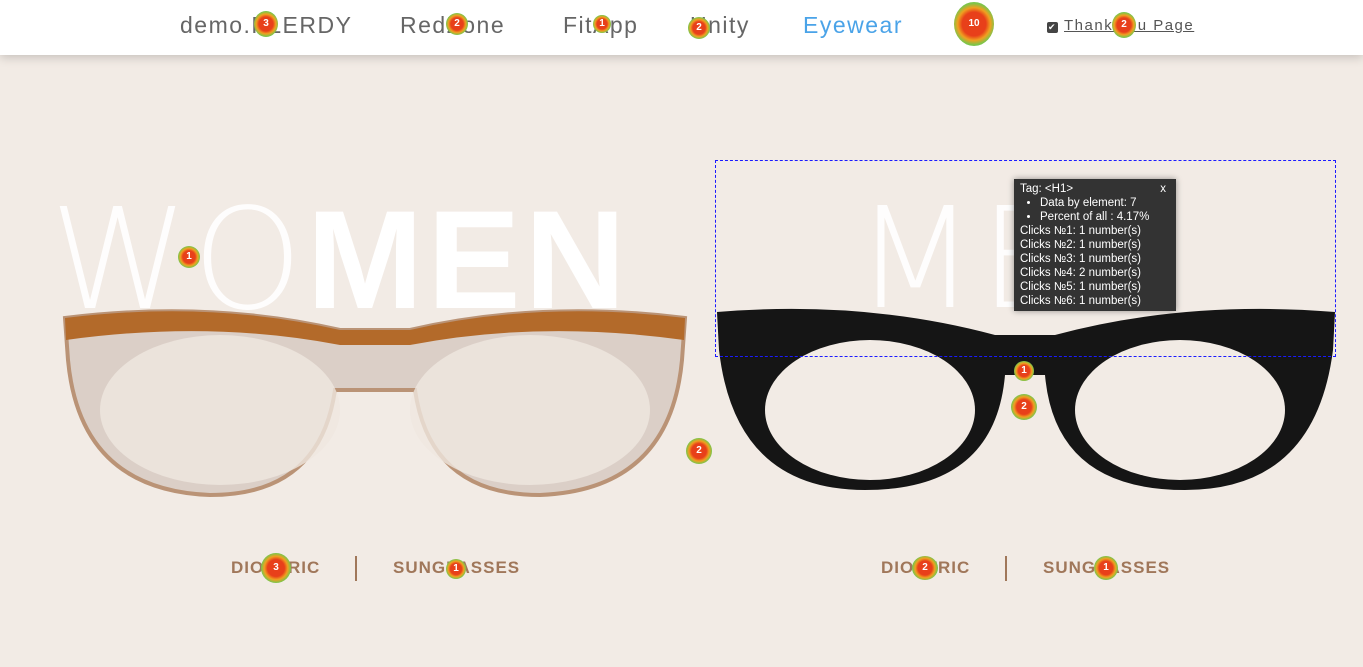 This screenshot has width=1363, height=667. What do you see at coordinates (853, 25) in the screenshot?
I see `nav-eyewear: Eyewear` at bounding box center [853, 25].